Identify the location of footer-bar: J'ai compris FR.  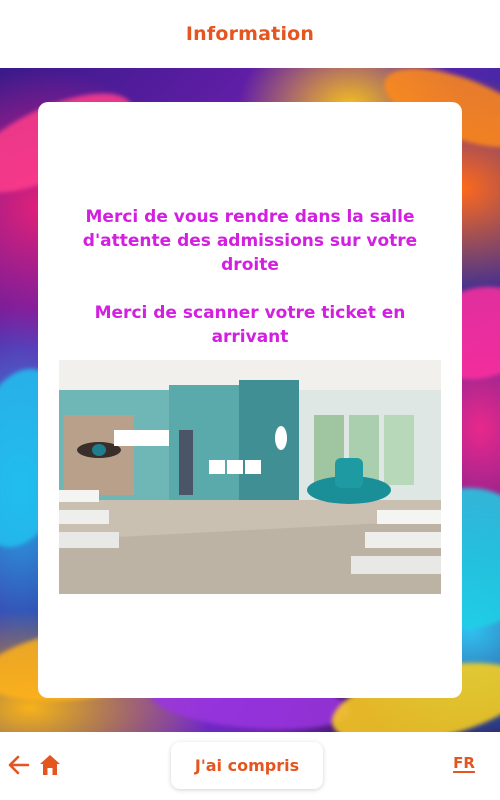
(250, 766).